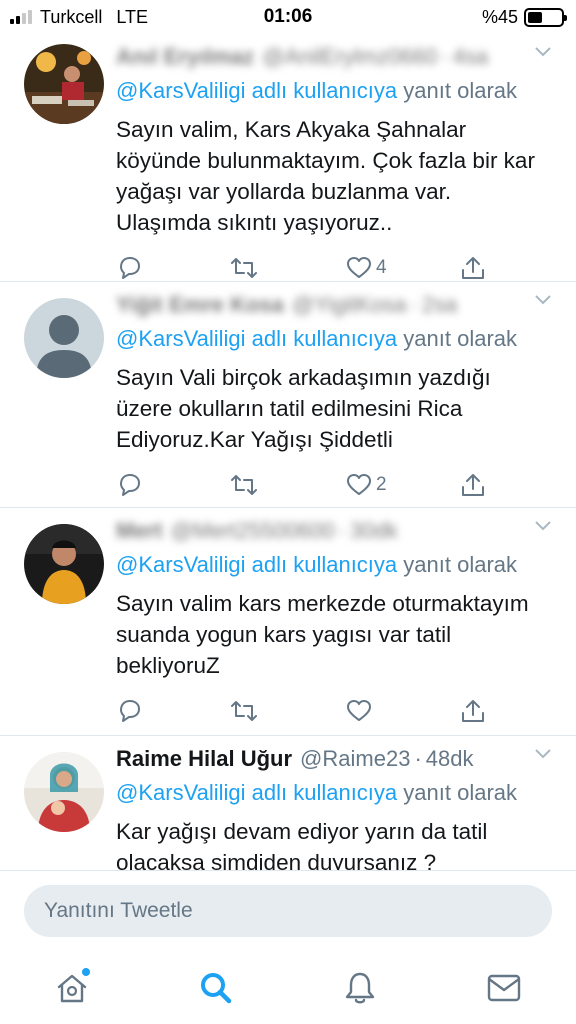 The image size is (576, 1024). I want to click on battery-icon, so click(545, 17).